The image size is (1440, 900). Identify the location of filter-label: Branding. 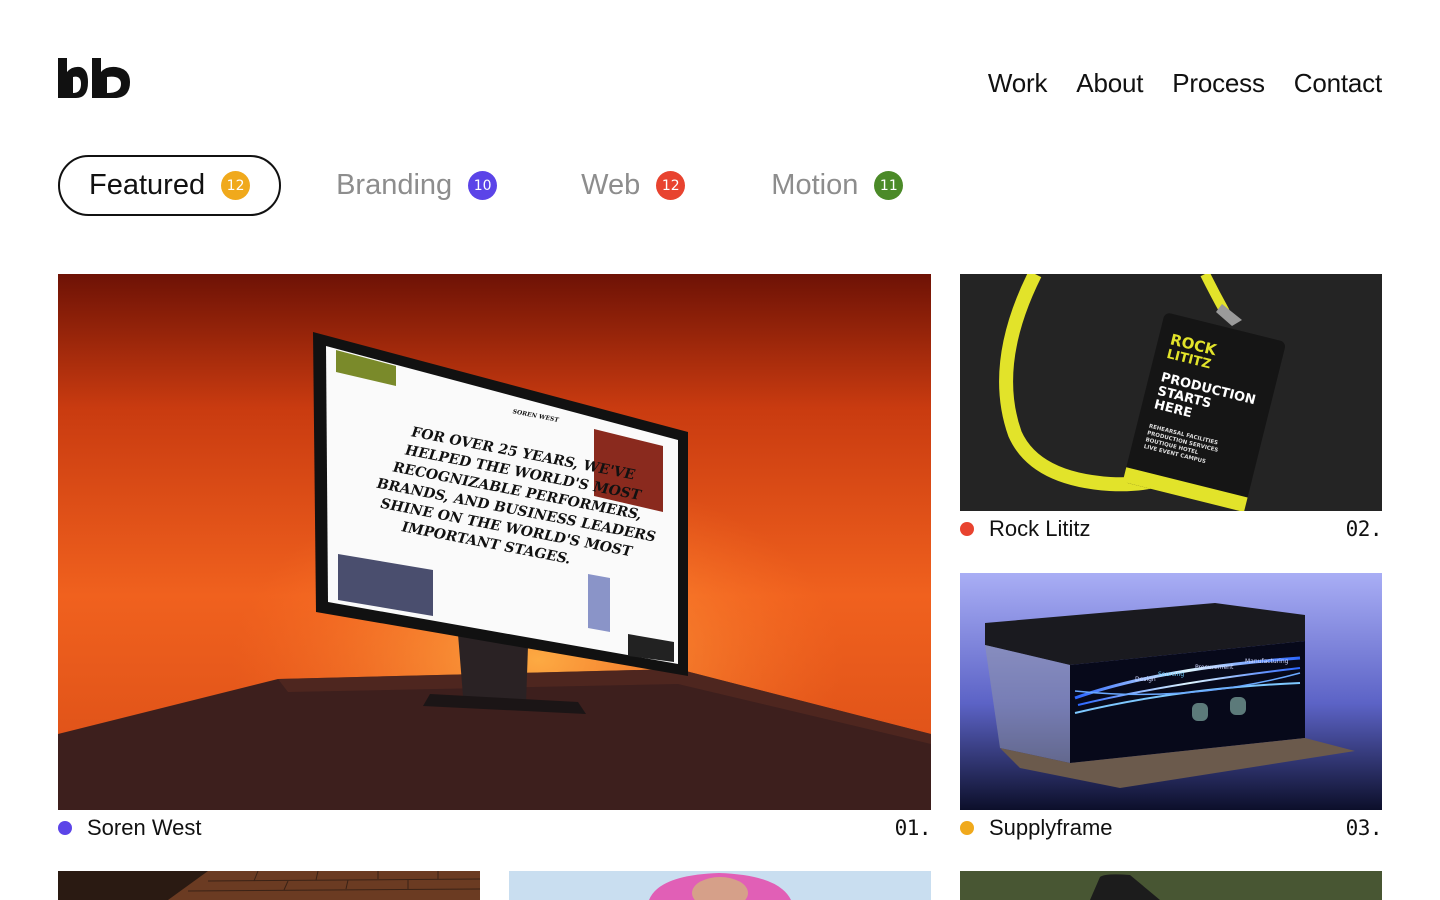
(394, 185).